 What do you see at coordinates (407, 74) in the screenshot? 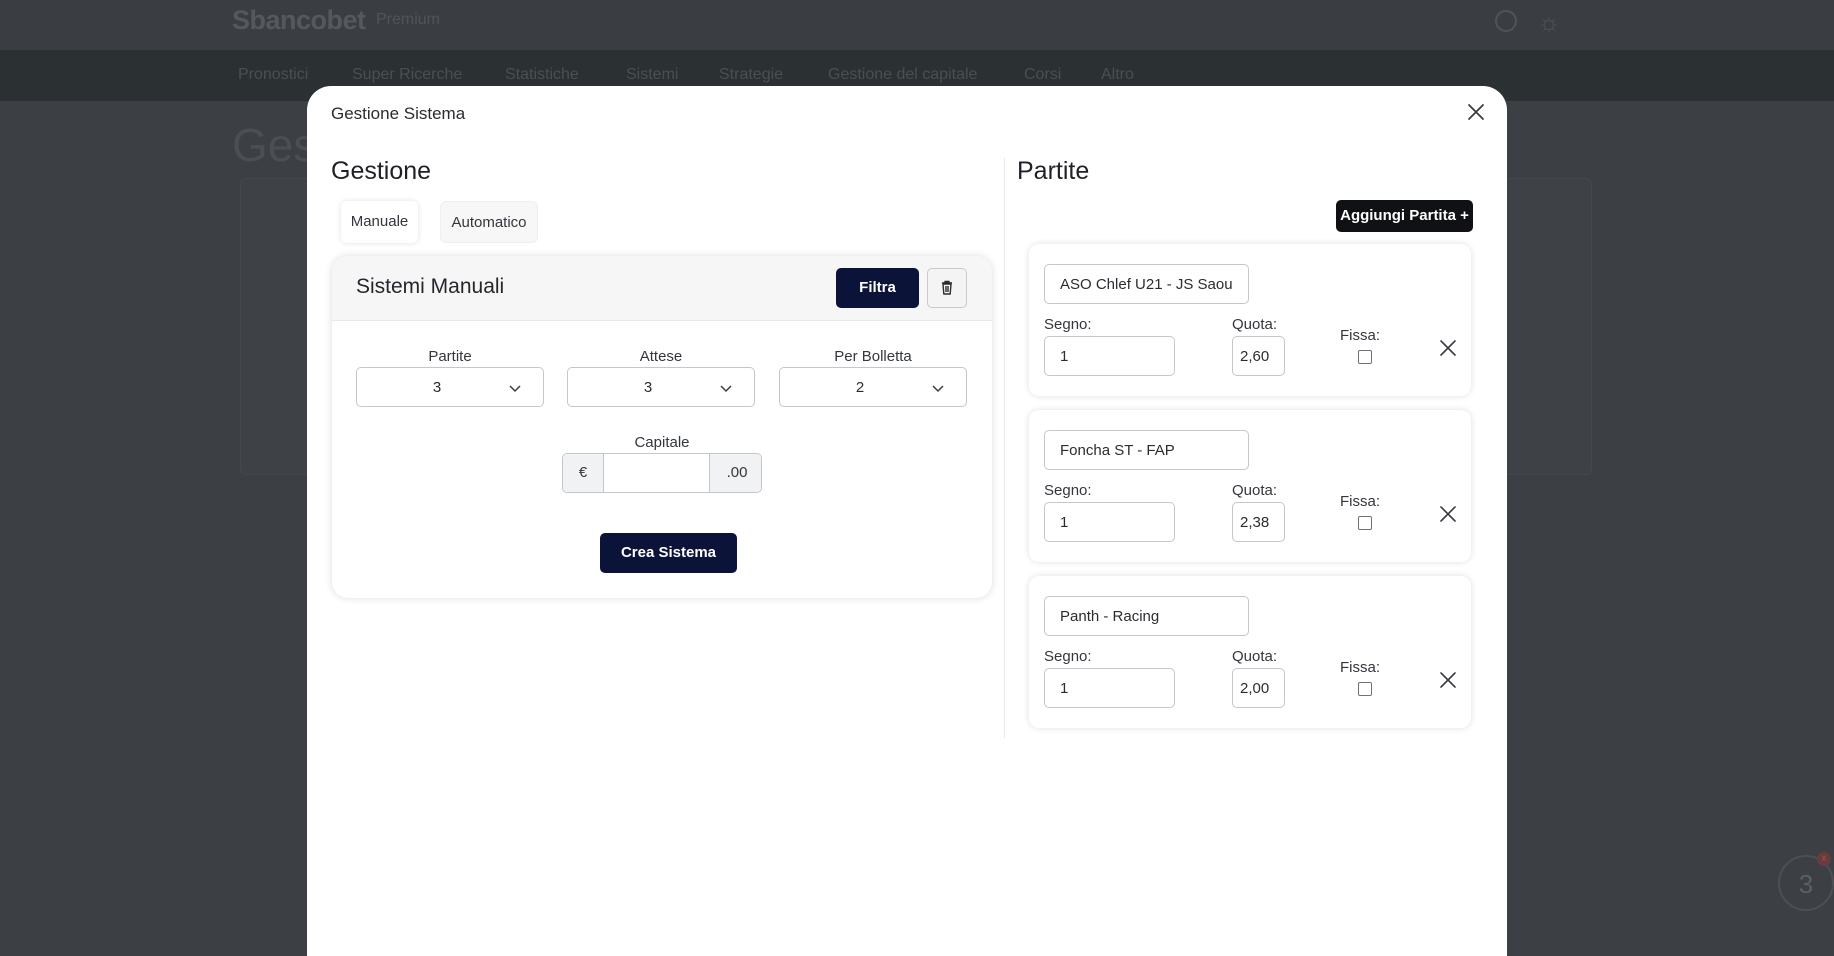
I see `nav-item-super-ricerche: Super Ricerche` at bounding box center [407, 74].